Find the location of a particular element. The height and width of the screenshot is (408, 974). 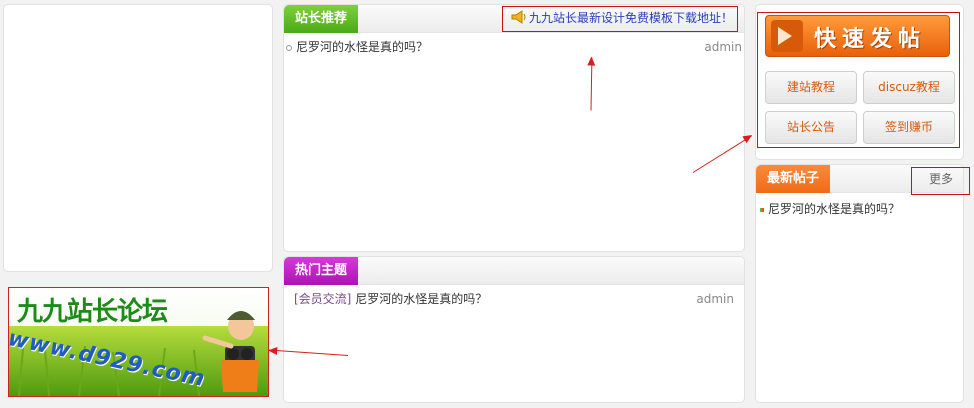

thread-category: [会员交流] is located at coordinates (322, 299).